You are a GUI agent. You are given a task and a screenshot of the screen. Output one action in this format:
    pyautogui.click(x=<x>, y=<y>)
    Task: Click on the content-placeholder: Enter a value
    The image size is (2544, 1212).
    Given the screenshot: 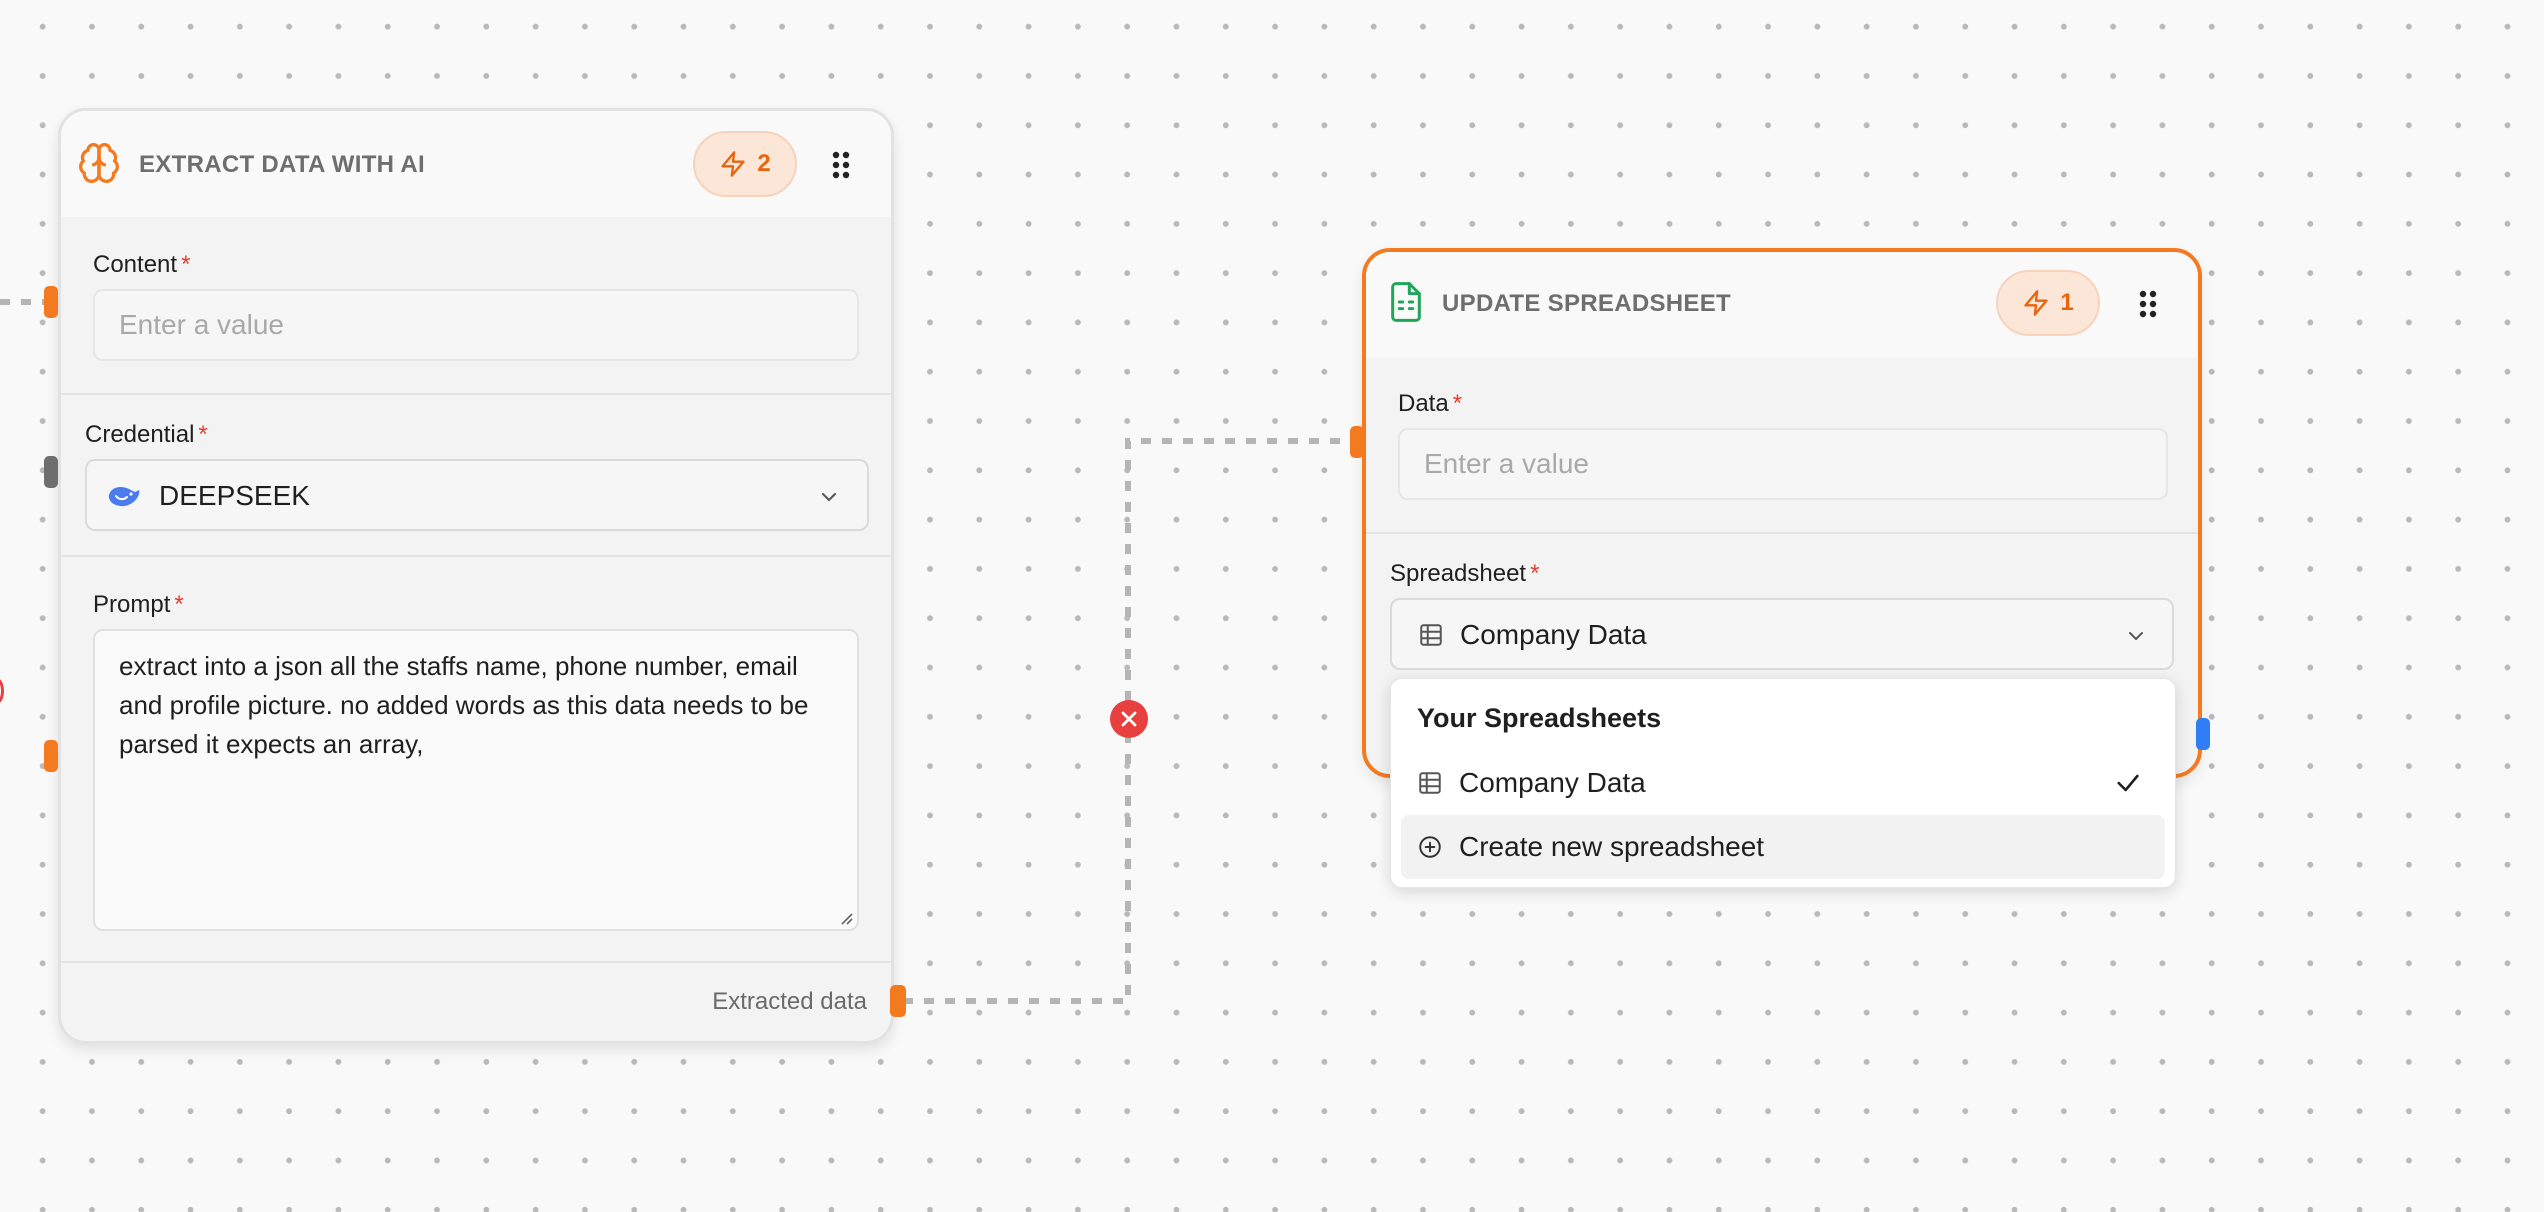 What is the action you would take?
    pyautogui.click(x=201, y=324)
    